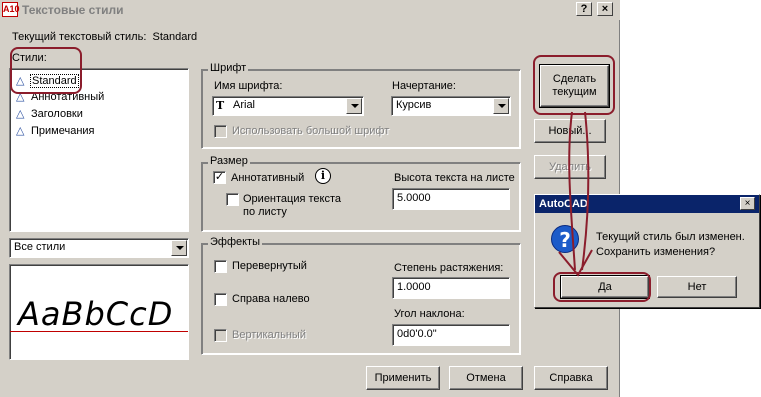 The width and height of the screenshot is (761, 397). I want to click on paper-orientation-label-line1: Ориентация текста, so click(292, 199).